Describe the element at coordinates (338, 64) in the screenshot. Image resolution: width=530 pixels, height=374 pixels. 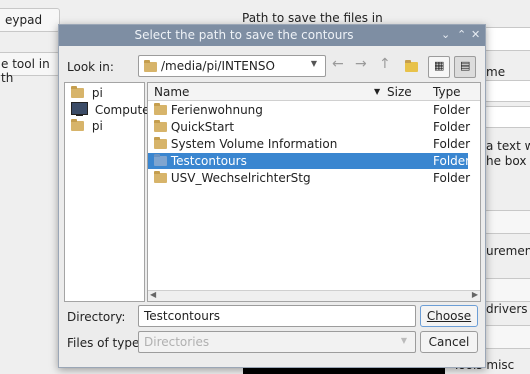
I see `back-arrow-icon: ←` at that location.